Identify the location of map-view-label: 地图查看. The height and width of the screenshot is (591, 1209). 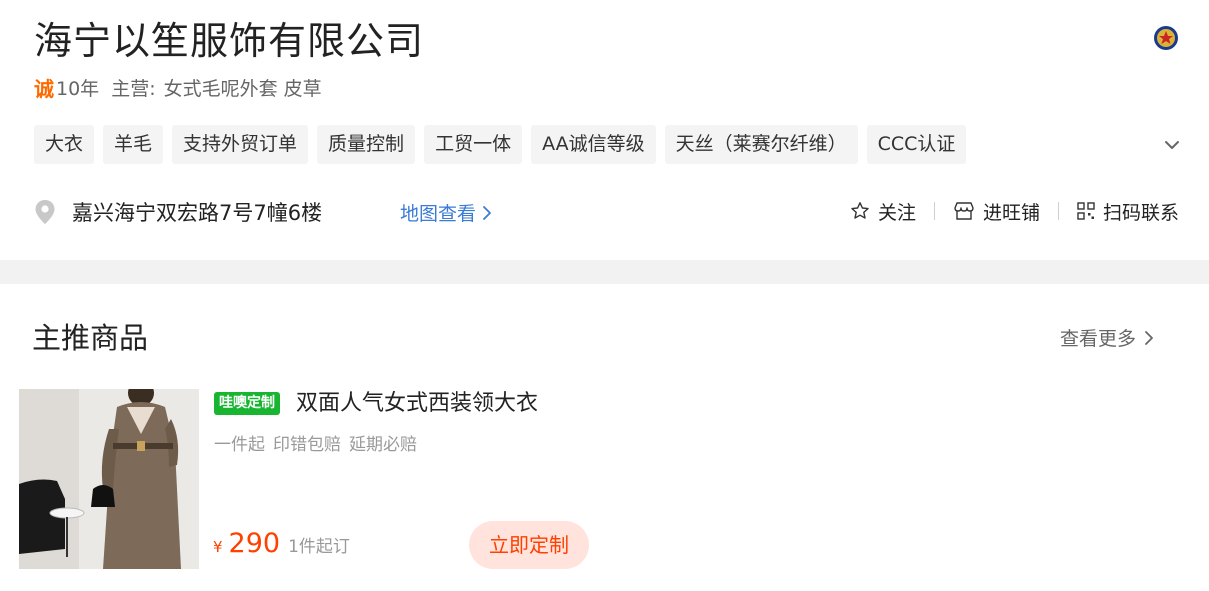
(438, 214).